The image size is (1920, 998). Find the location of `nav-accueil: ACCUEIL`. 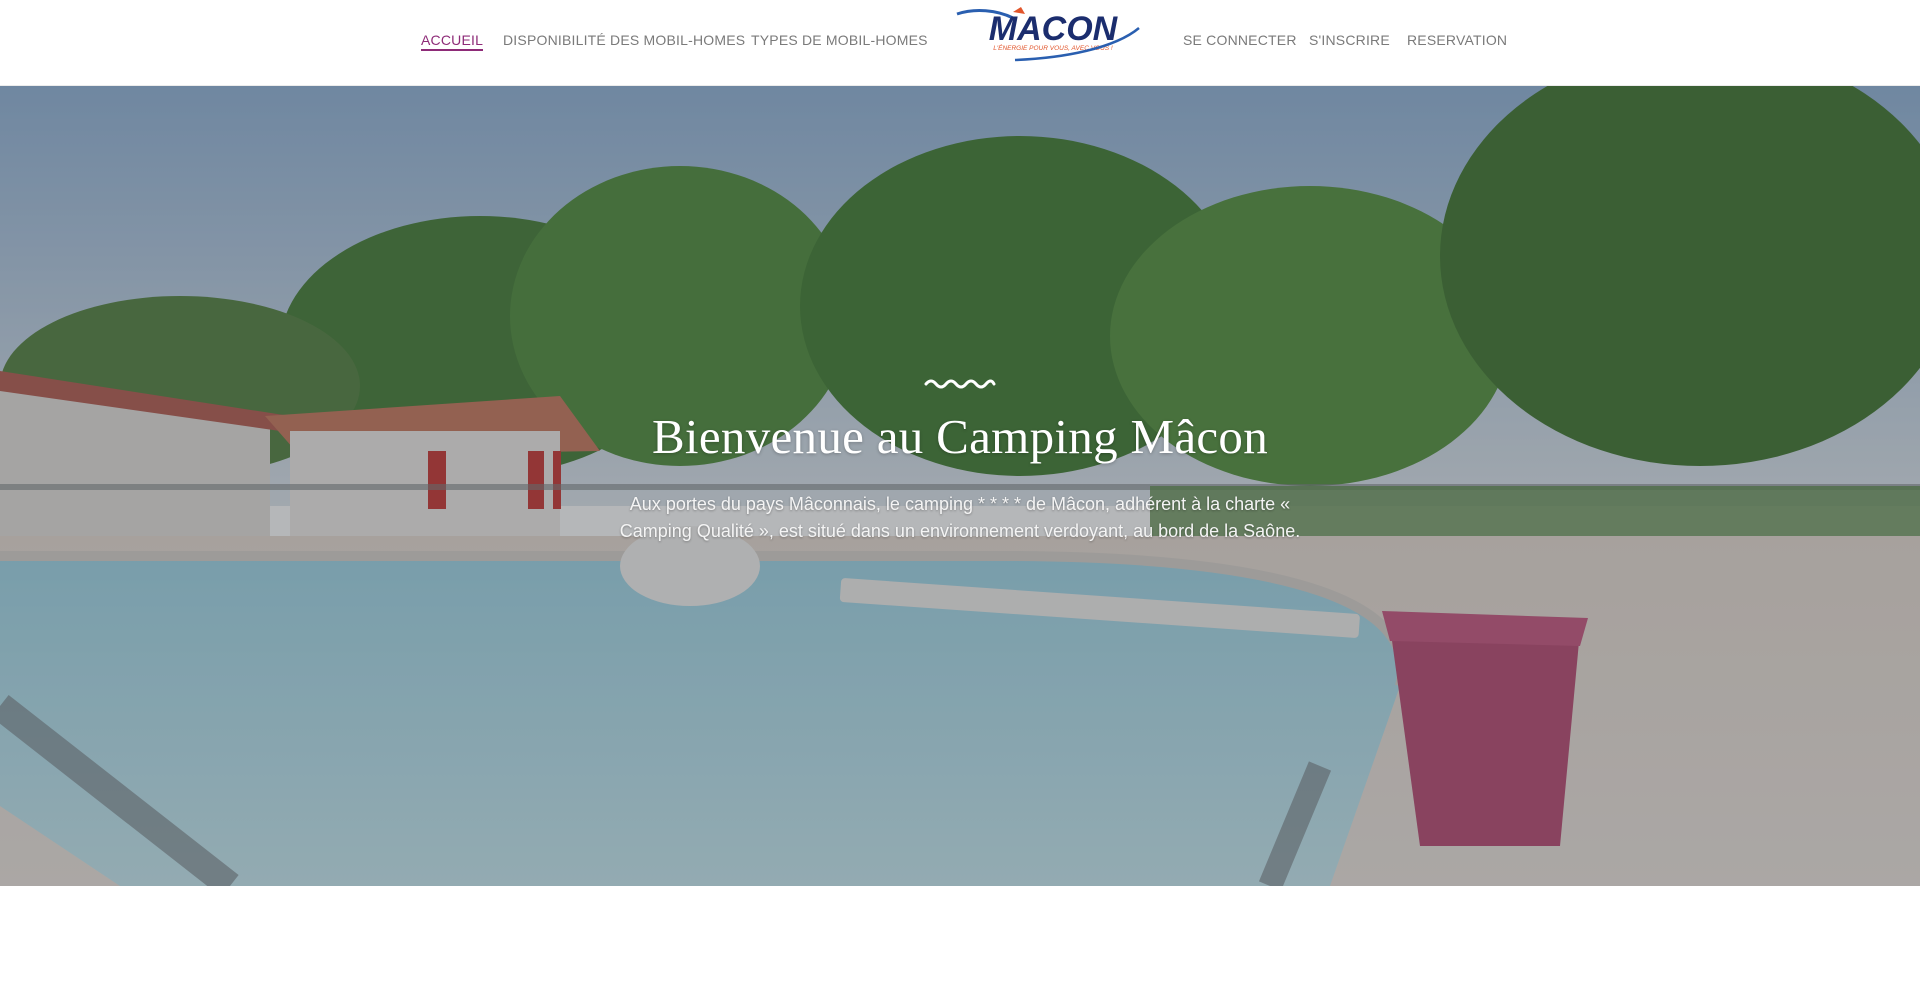

nav-accueil: ACCUEIL is located at coordinates (452, 41).